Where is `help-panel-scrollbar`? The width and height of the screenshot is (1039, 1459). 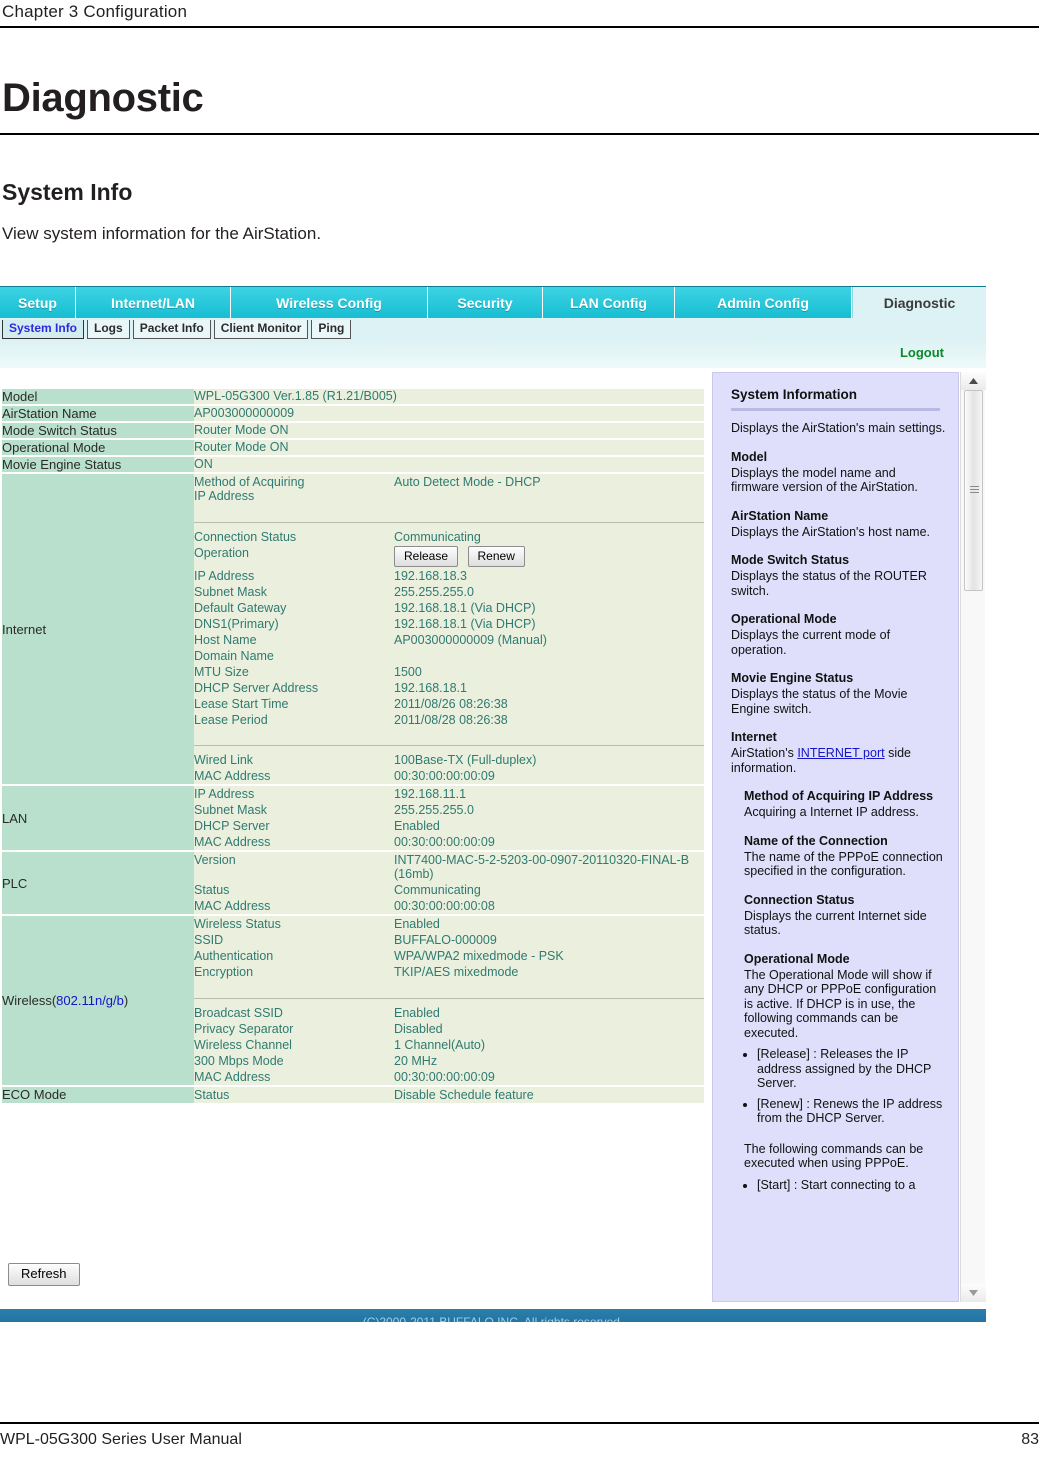 help-panel-scrollbar is located at coordinates (973, 837).